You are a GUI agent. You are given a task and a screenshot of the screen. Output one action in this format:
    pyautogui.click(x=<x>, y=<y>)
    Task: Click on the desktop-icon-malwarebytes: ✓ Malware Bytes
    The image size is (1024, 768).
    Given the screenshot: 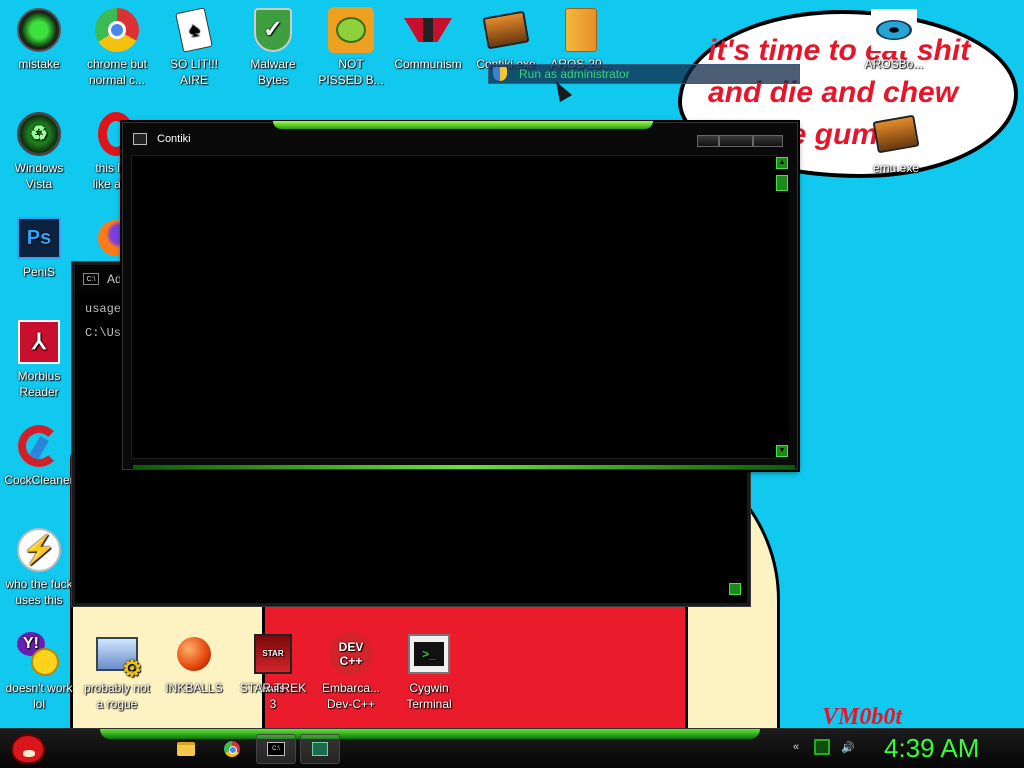 What is the action you would take?
    pyautogui.click(x=273, y=47)
    